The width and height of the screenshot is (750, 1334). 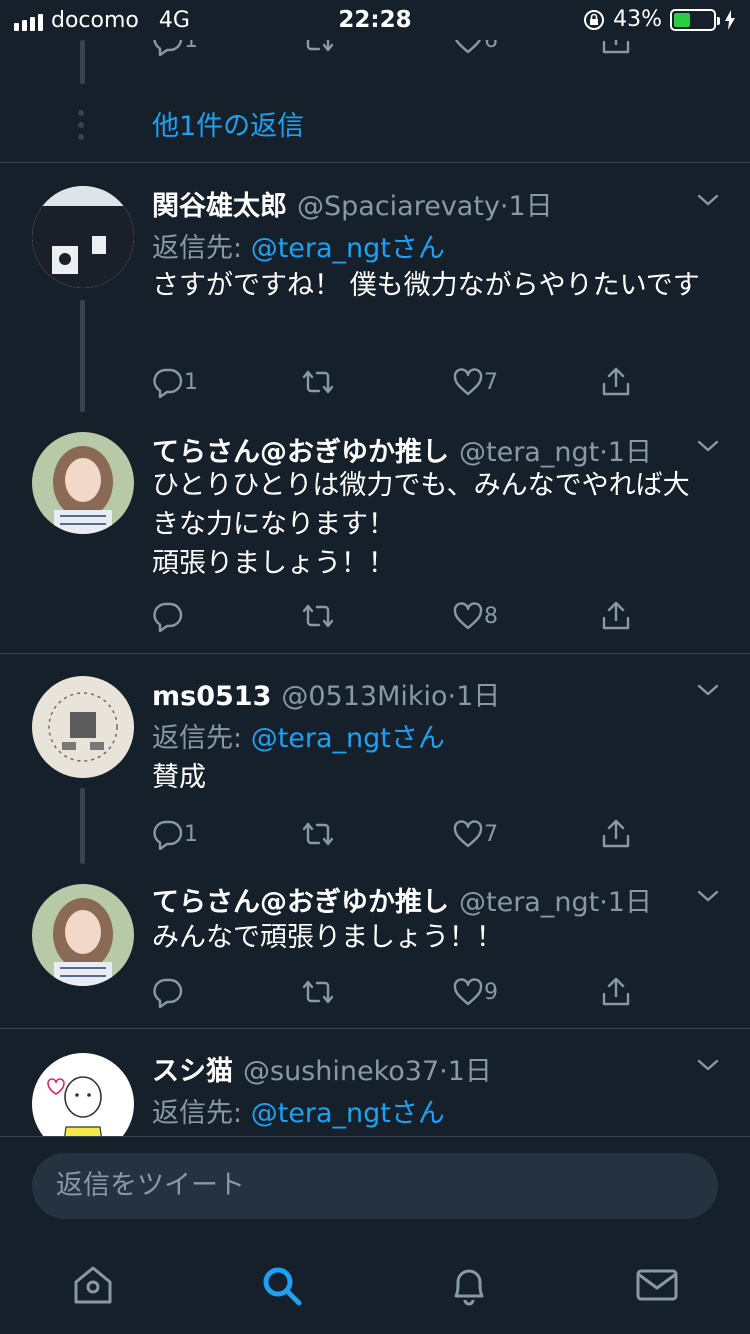 I want to click on like-button: 9, so click(x=475, y=992).